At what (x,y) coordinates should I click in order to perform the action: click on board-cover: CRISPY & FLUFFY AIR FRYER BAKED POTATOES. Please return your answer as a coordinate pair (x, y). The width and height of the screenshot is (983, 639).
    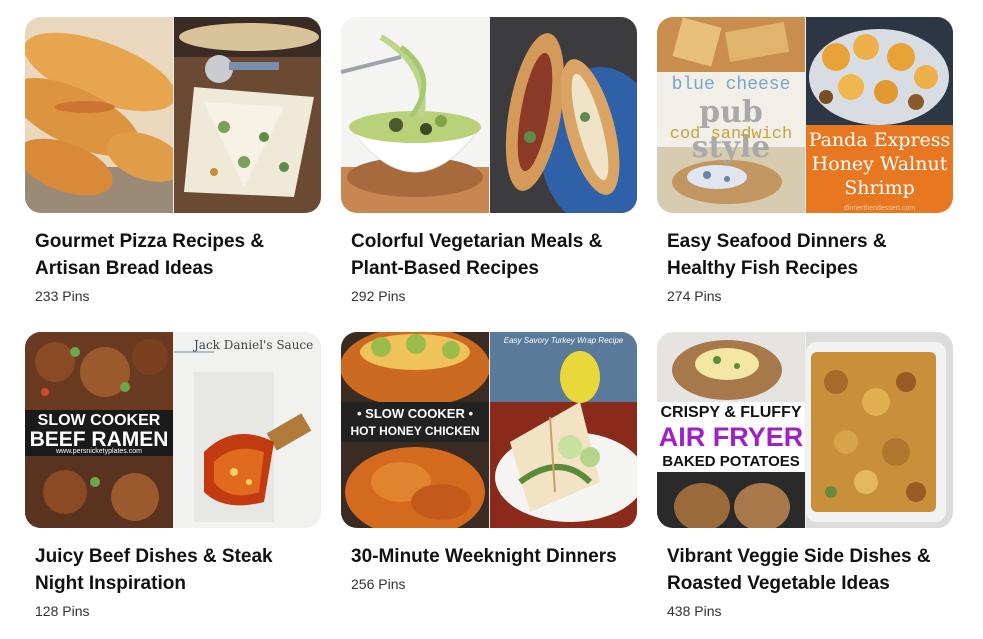
    Looking at the image, I should click on (805, 430).